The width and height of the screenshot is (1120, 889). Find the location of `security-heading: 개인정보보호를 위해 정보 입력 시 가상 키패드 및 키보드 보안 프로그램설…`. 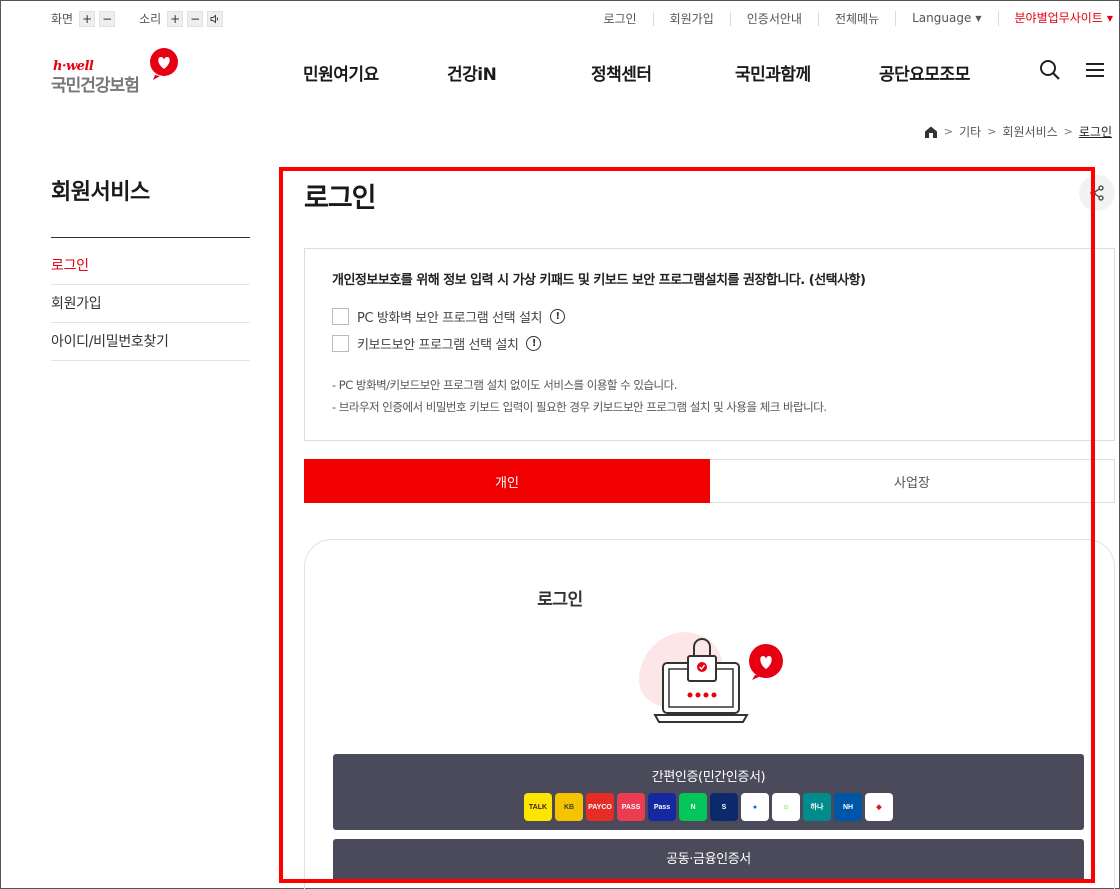

security-heading: 개인정보보호를 위해 정보 입력 시 가상 키패드 및 키보드 보안 프로그램설… is located at coordinates (599, 280).